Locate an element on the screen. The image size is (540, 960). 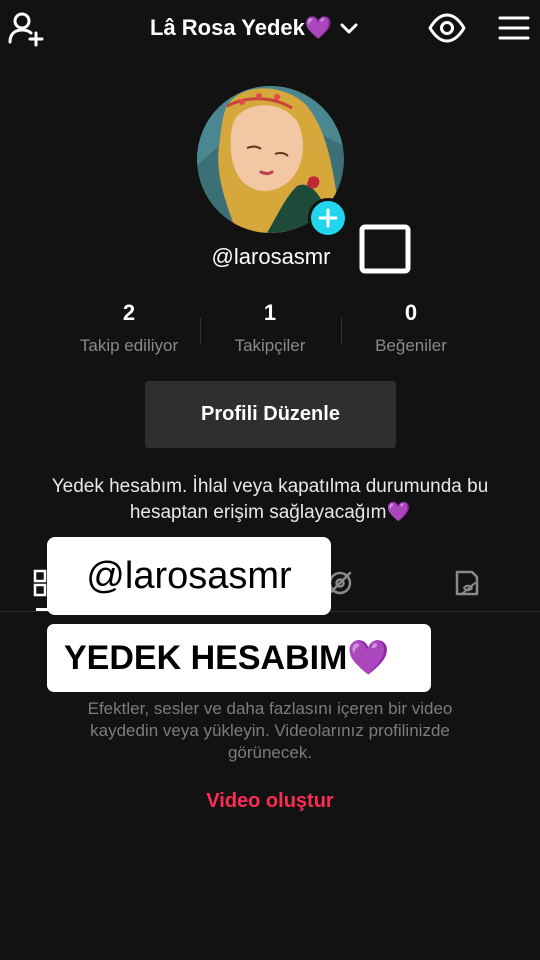
likes-label: Beğeniler is located at coordinates (411, 345).